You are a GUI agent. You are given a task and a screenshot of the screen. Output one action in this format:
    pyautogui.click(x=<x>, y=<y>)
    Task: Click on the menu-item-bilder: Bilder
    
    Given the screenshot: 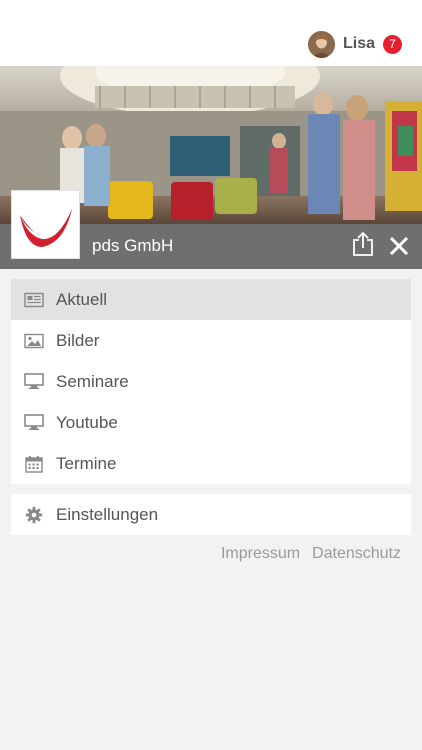 What is the action you would take?
    pyautogui.click(x=211, y=340)
    